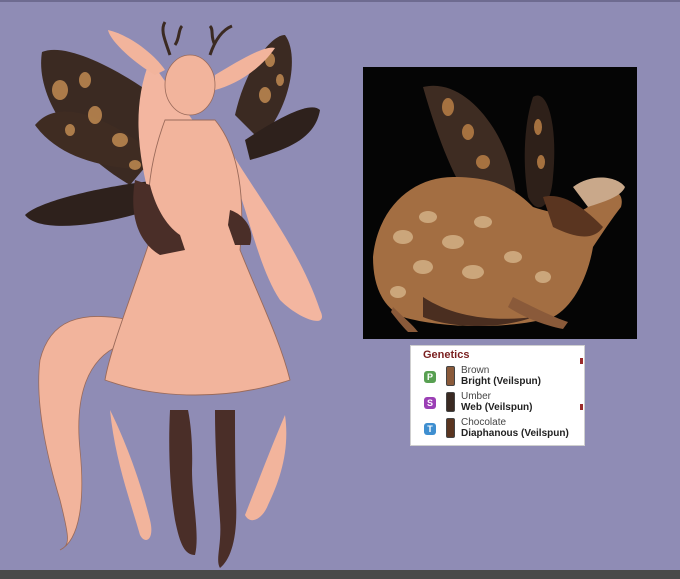 This screenshot has width=680, height=579. What do you see at coordinates (266, 468) in the screenshot?
I see `right-leg-wing` at bounding box center [266, 468].